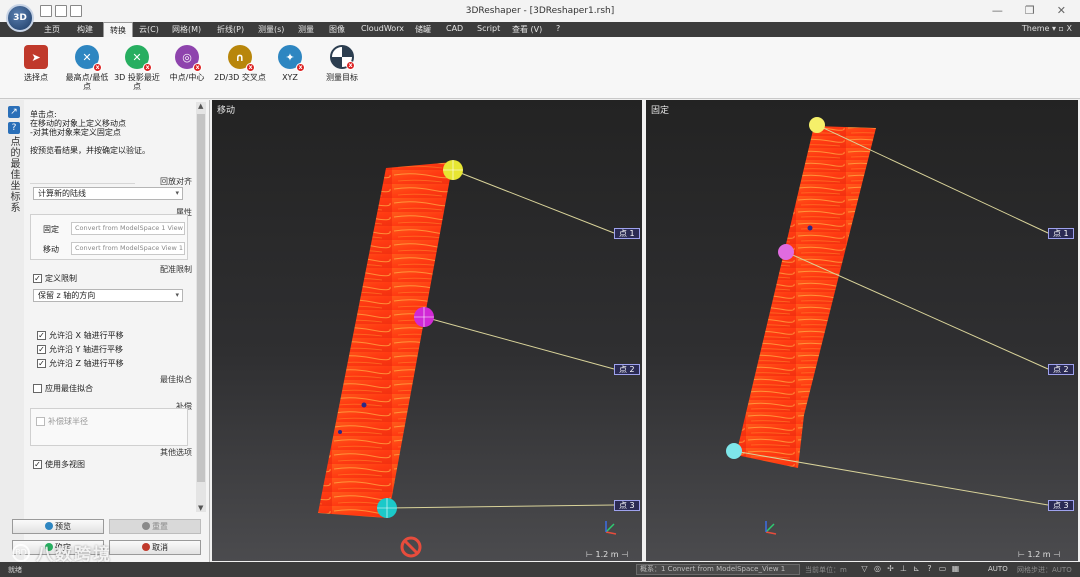  Describe the element at coordinates (80, 335) in the screenshot. I see `allow-x-translation-checkbox: ✓ 允许沿 X 轴进行平移` at that location.